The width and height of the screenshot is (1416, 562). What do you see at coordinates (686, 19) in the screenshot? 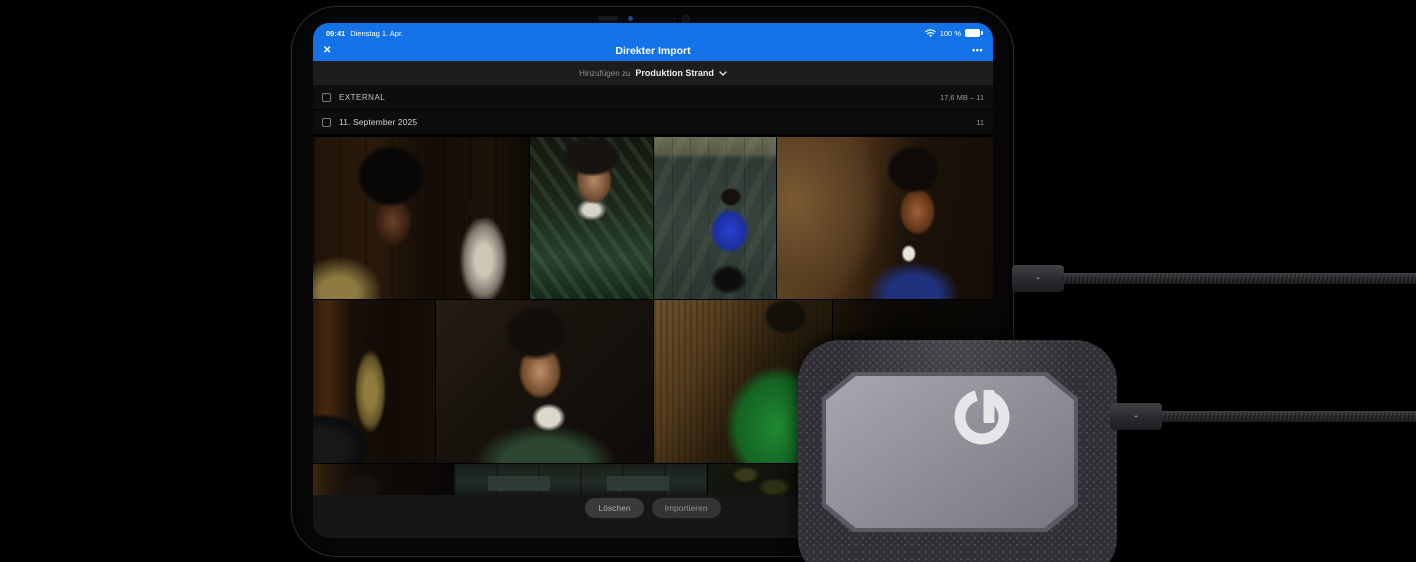
I see `camera-ring-icon` at bounding box center [686, 19].